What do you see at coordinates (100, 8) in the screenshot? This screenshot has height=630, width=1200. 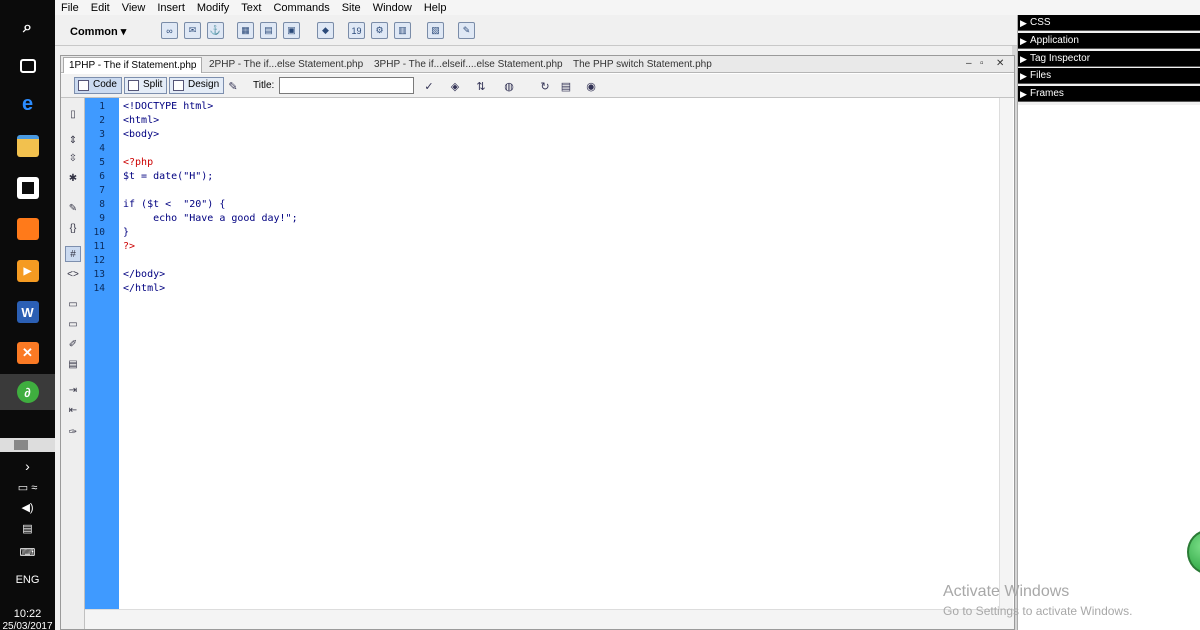 I see `menu-edit: Edit` at bounding box center [100, 8].